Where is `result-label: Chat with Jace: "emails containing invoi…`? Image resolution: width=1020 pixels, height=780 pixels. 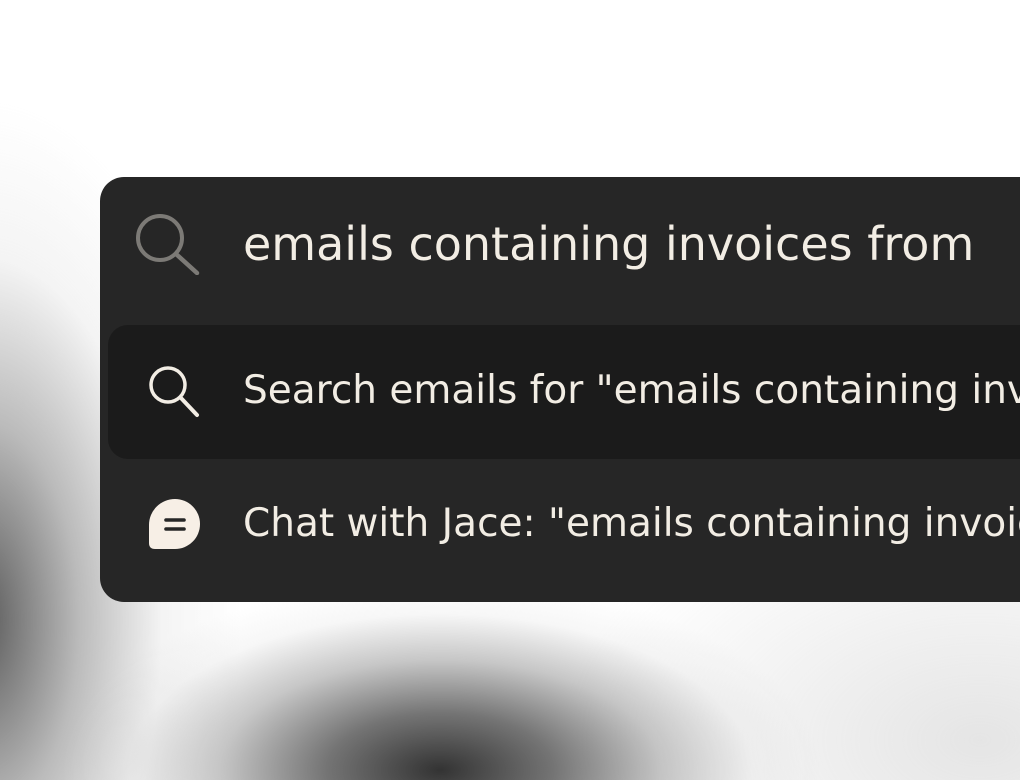 result-label: Chat with Jace: "emails containing invoi… is located at coordinates (631, 523).